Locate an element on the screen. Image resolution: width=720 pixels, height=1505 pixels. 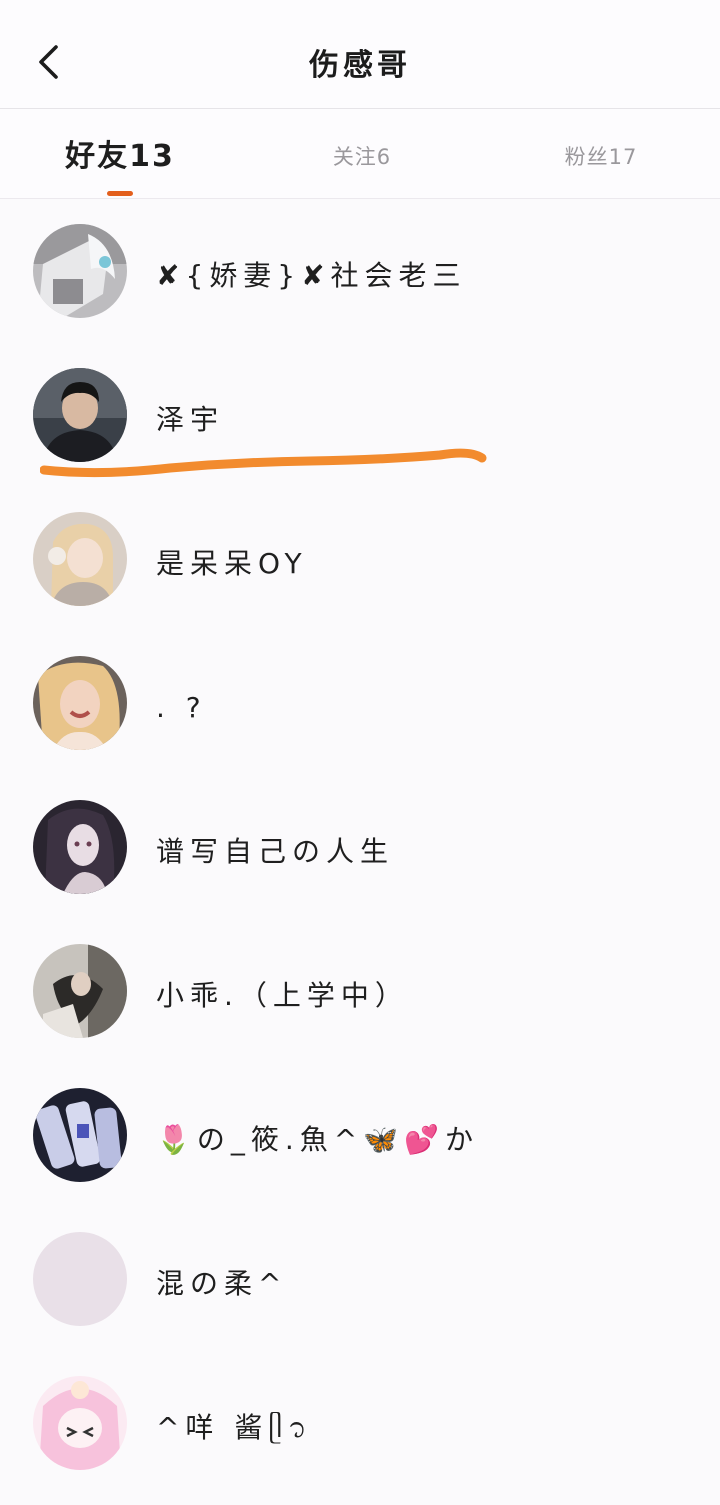
friend-name: 是呆呆OY is located at coordinates (232, 563).